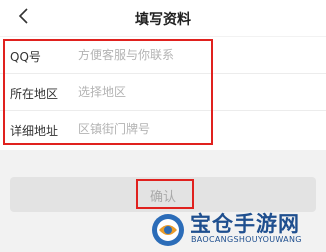 This screenshot has height=252, width=326. I want to click on qq-row: QQ号, so click(163, 55).